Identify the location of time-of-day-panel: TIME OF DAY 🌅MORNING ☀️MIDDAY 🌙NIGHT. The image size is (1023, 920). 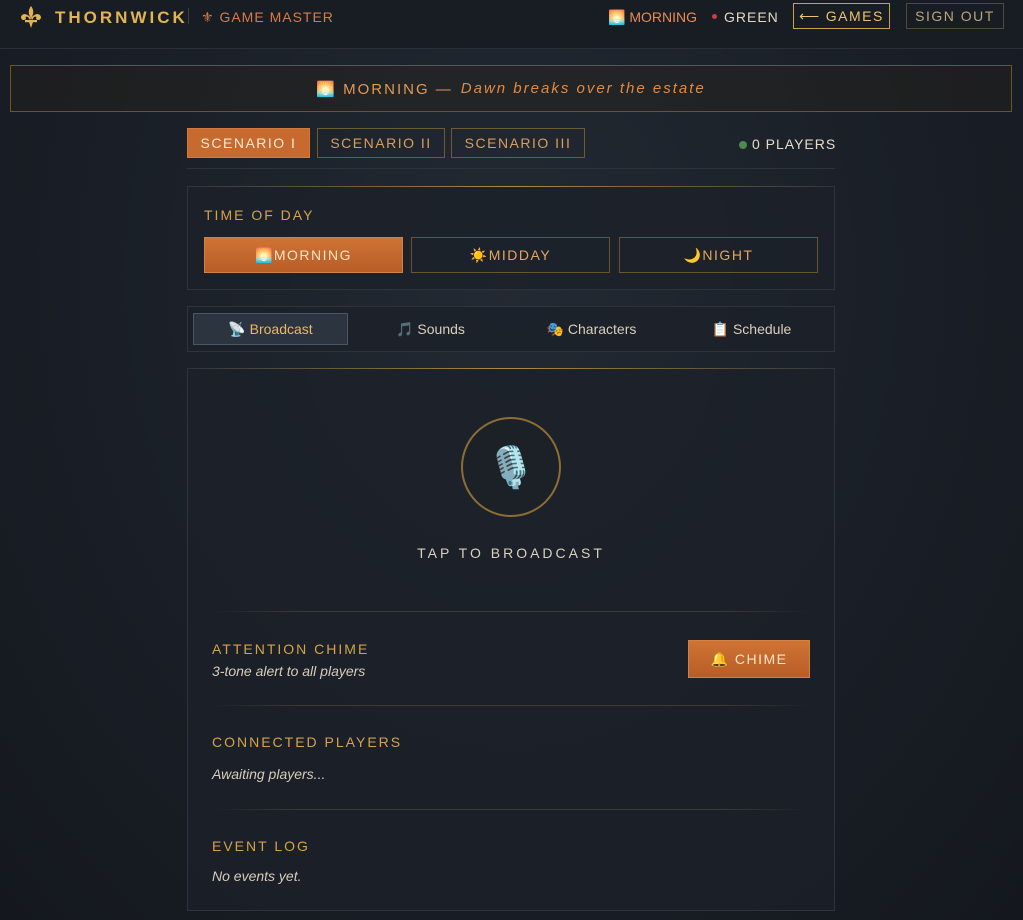
(511, 238).